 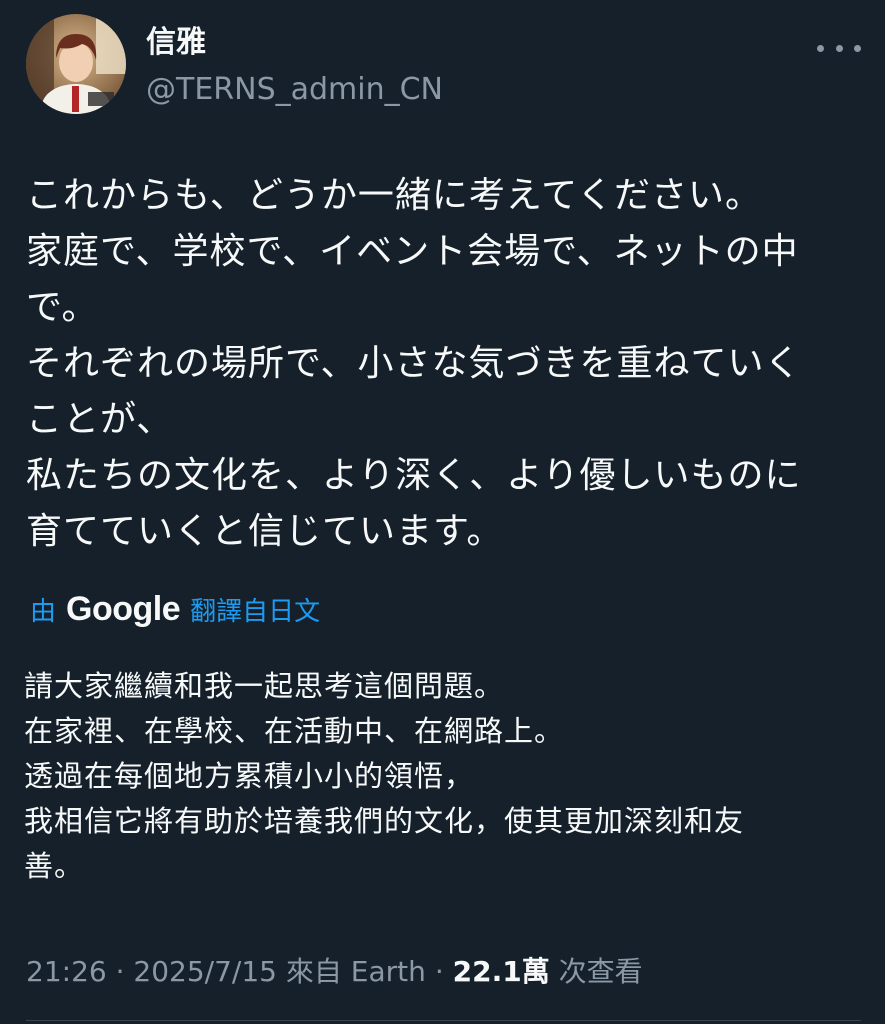 What do you see at coordinates (600, 971) in the screenshot?
I see `views-label: 次查看` at bounding box center [600, 971].